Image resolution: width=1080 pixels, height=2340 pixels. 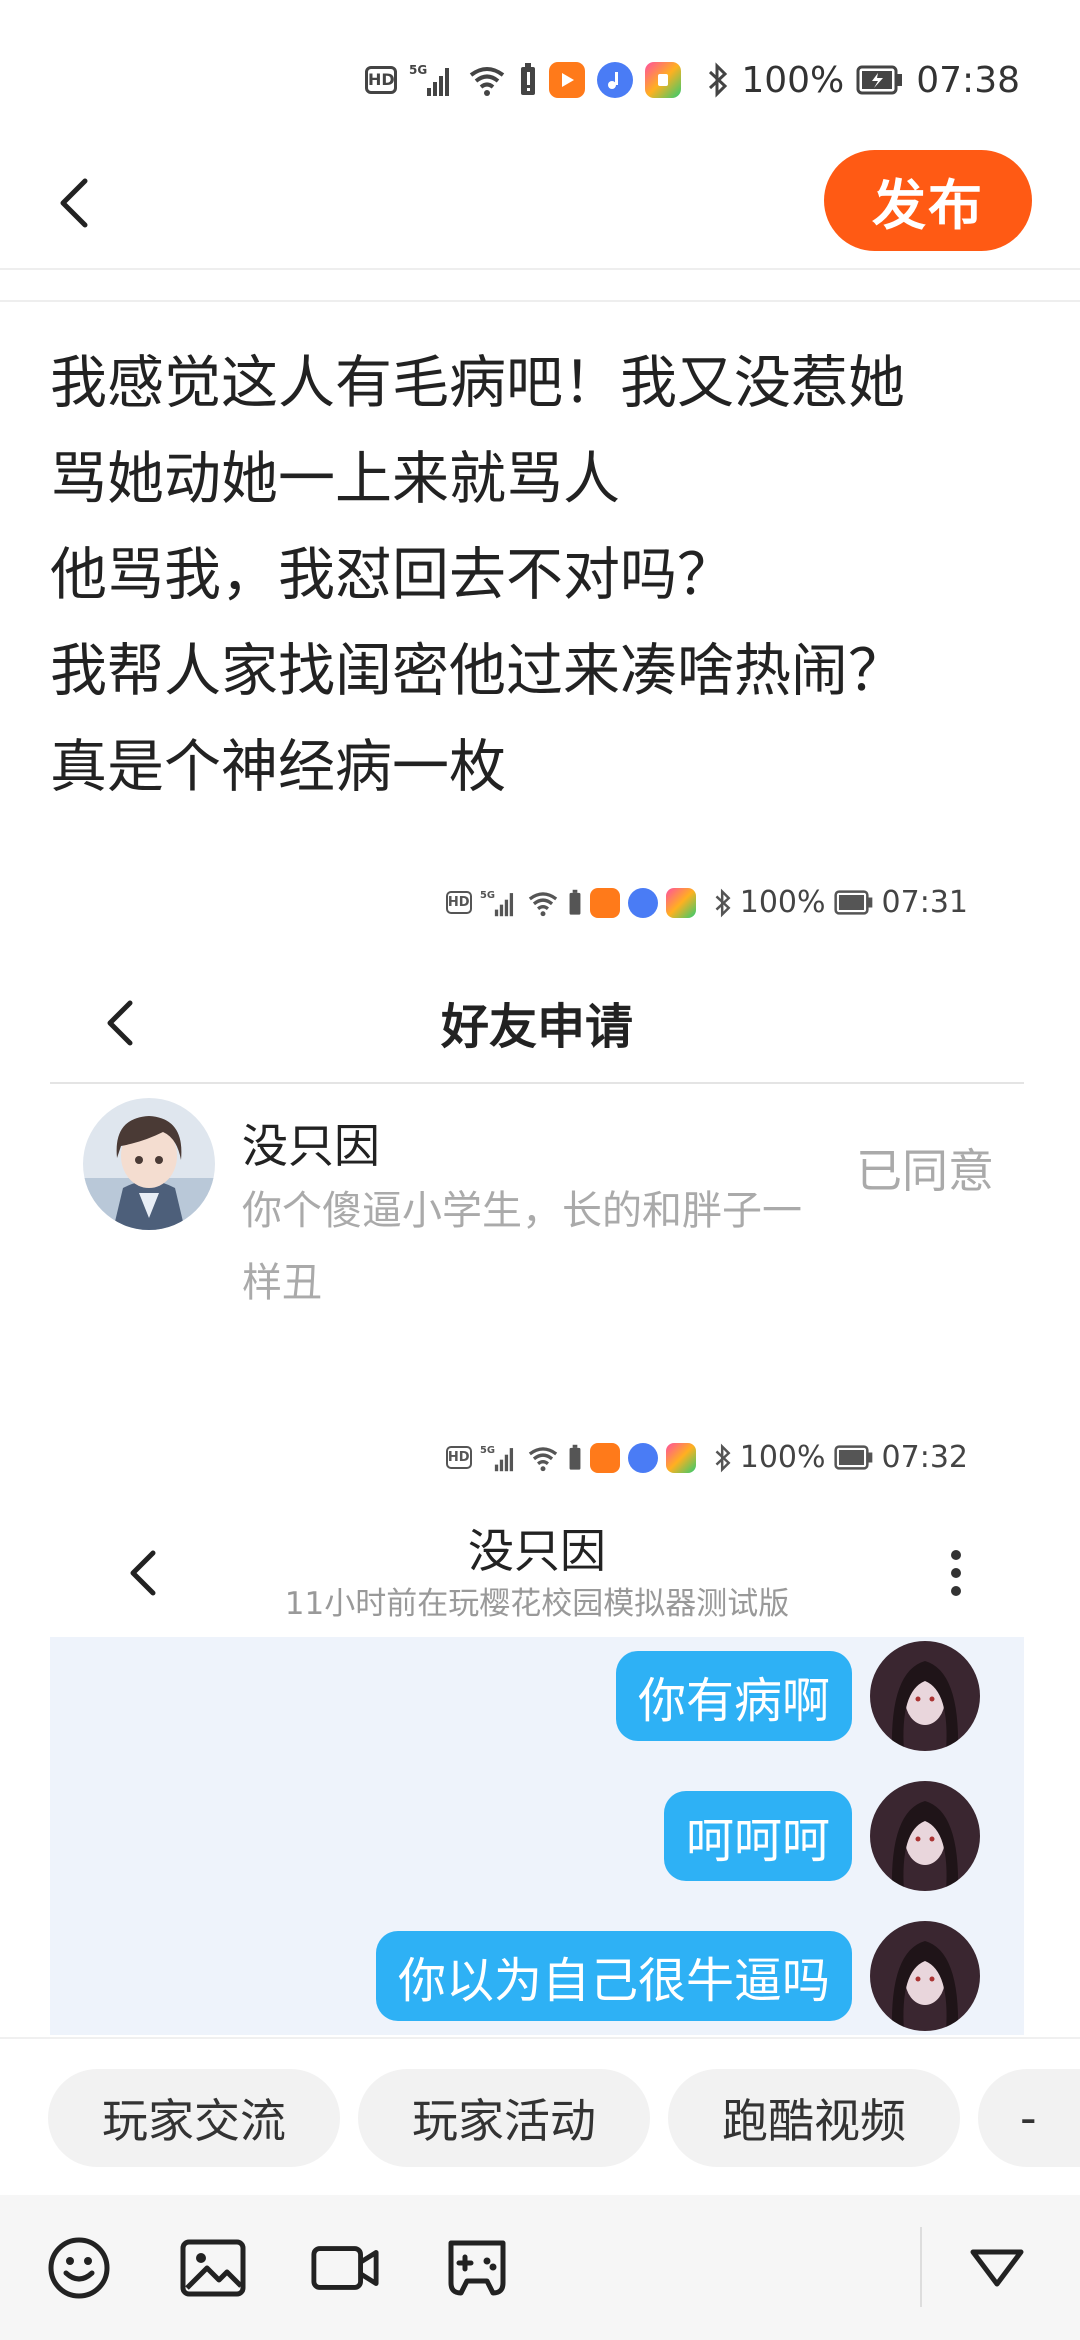 I want to click on emoji-button, so click(x=79, y=2268).